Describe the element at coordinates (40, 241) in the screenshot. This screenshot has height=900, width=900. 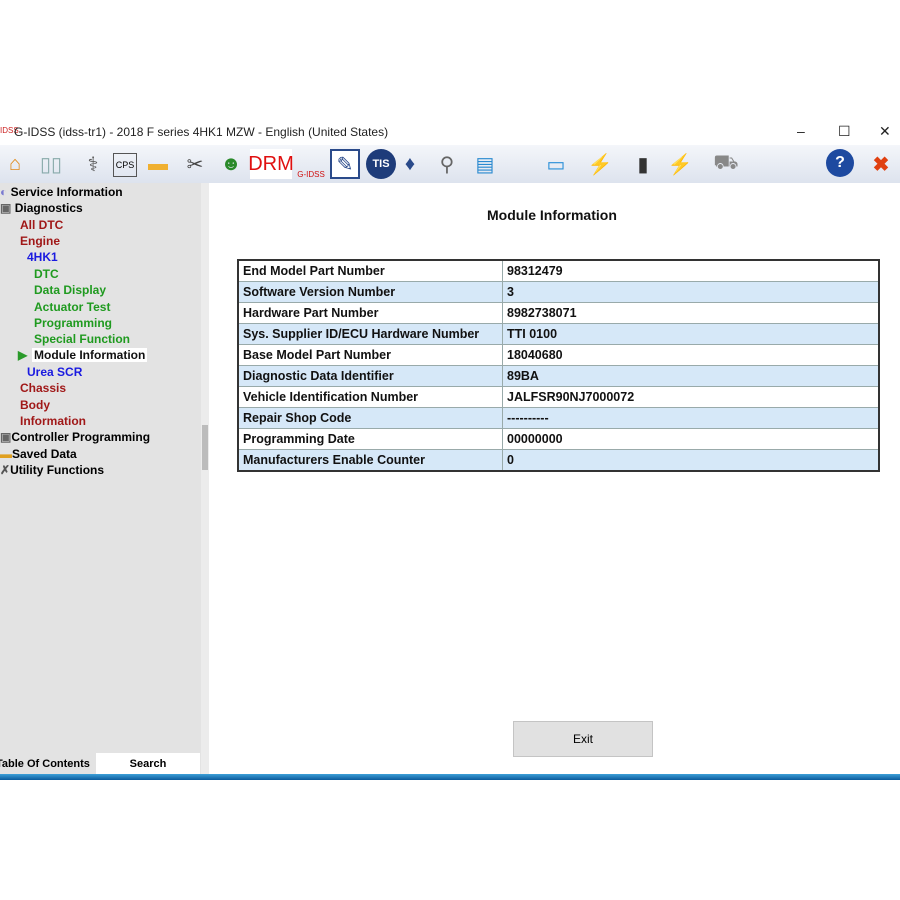
I see `tree-engine: Engine` at that location.